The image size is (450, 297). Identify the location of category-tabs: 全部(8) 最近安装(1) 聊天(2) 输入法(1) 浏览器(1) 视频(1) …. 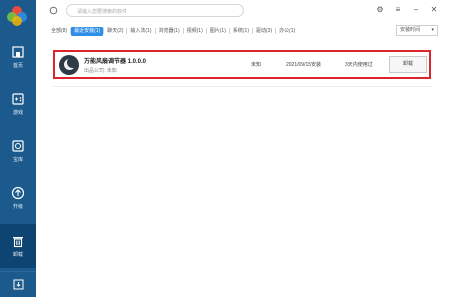
(173, 31).